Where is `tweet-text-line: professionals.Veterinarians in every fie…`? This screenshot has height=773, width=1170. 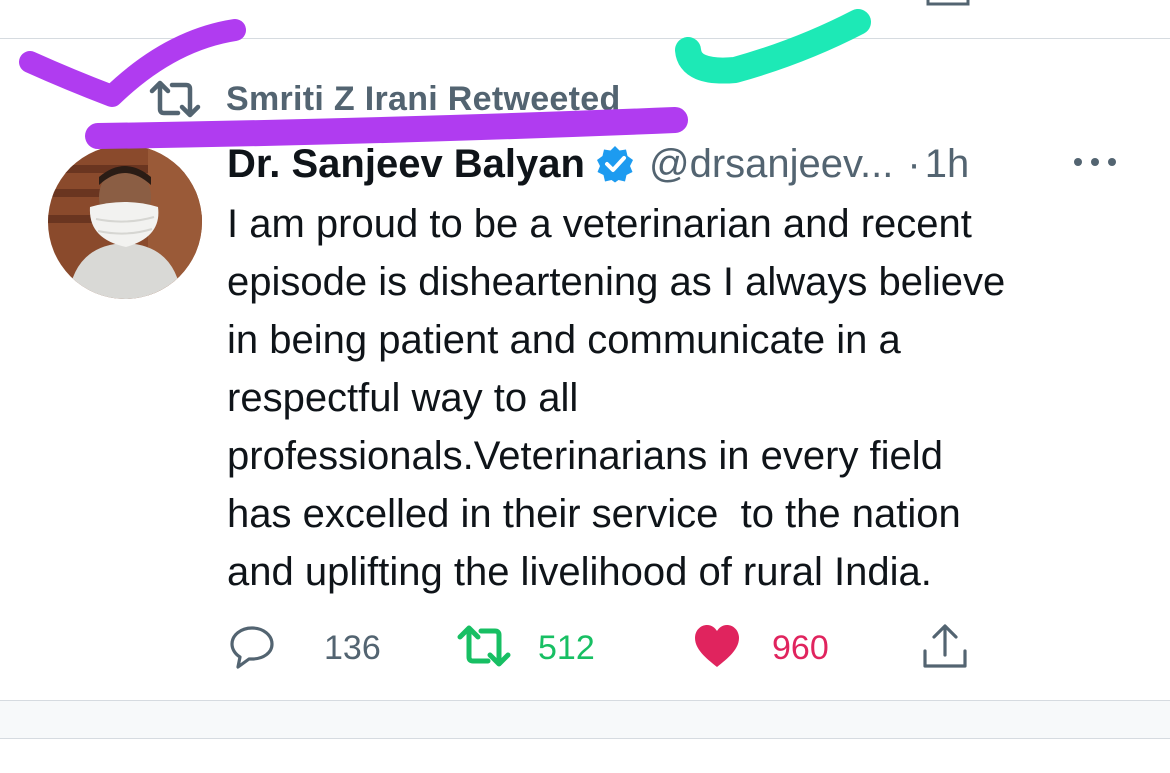 tweet-text-line: professionals.Veterinarians in every fie… is located at coordinates (585, 456).